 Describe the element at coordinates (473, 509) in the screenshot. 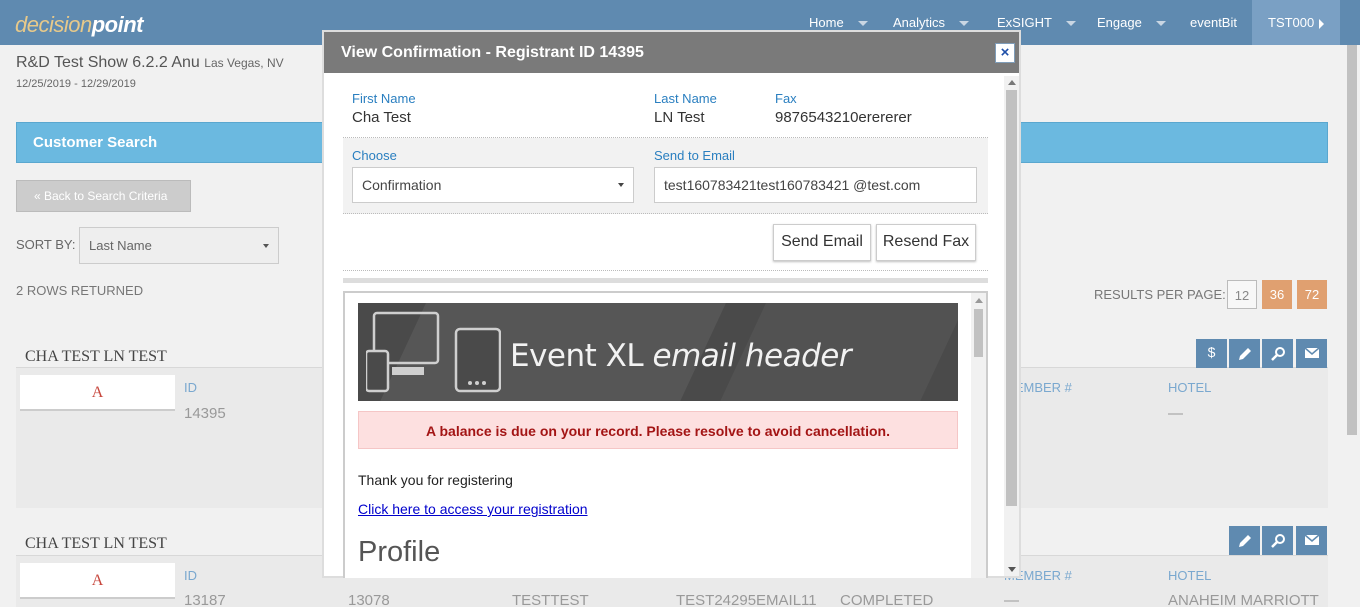

I see `registration-link: Click here to access your registration` at that location.